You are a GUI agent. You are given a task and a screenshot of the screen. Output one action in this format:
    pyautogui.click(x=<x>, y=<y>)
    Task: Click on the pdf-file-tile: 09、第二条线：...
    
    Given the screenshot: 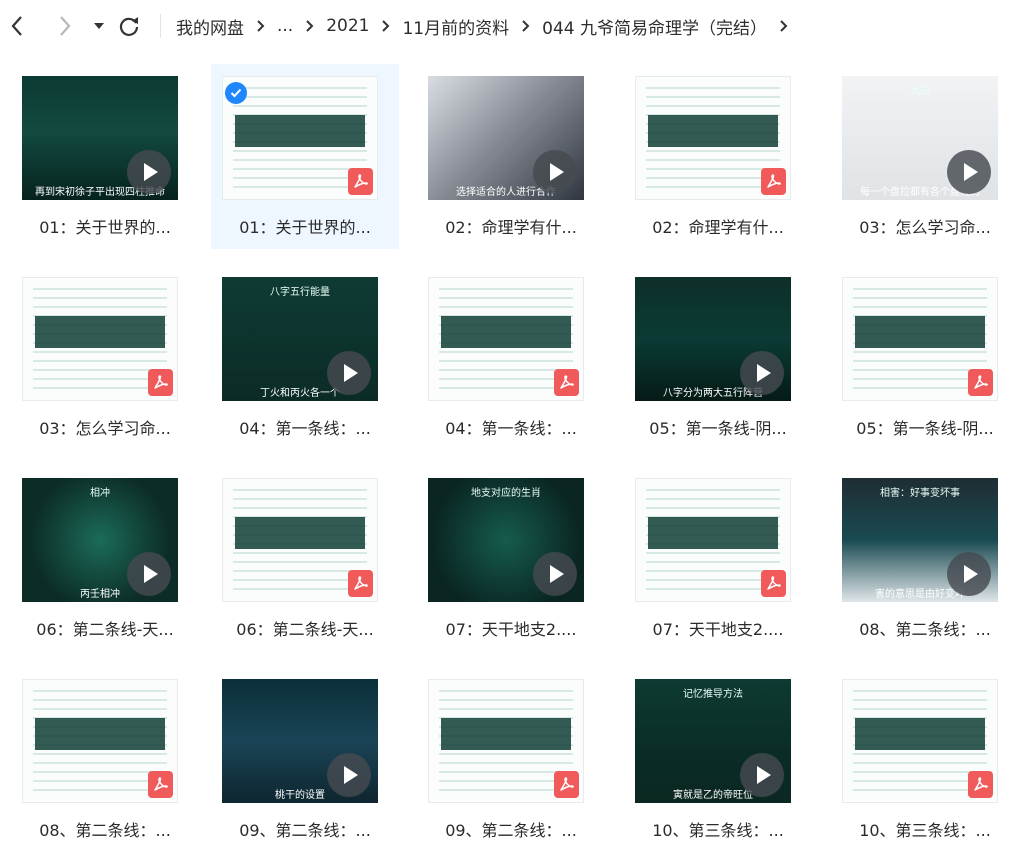 What is the action you would take?
    pyautogui.click(x=511, y=759)
    